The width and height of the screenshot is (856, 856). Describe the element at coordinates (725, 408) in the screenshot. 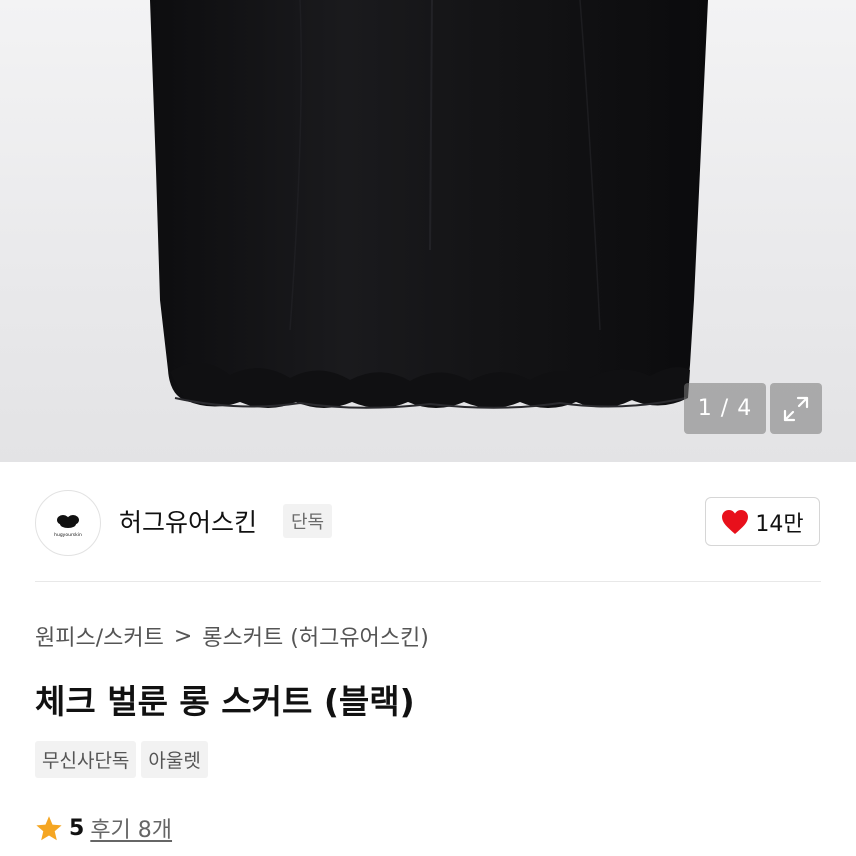

I see `image-counter: 1 / 4` at that location.